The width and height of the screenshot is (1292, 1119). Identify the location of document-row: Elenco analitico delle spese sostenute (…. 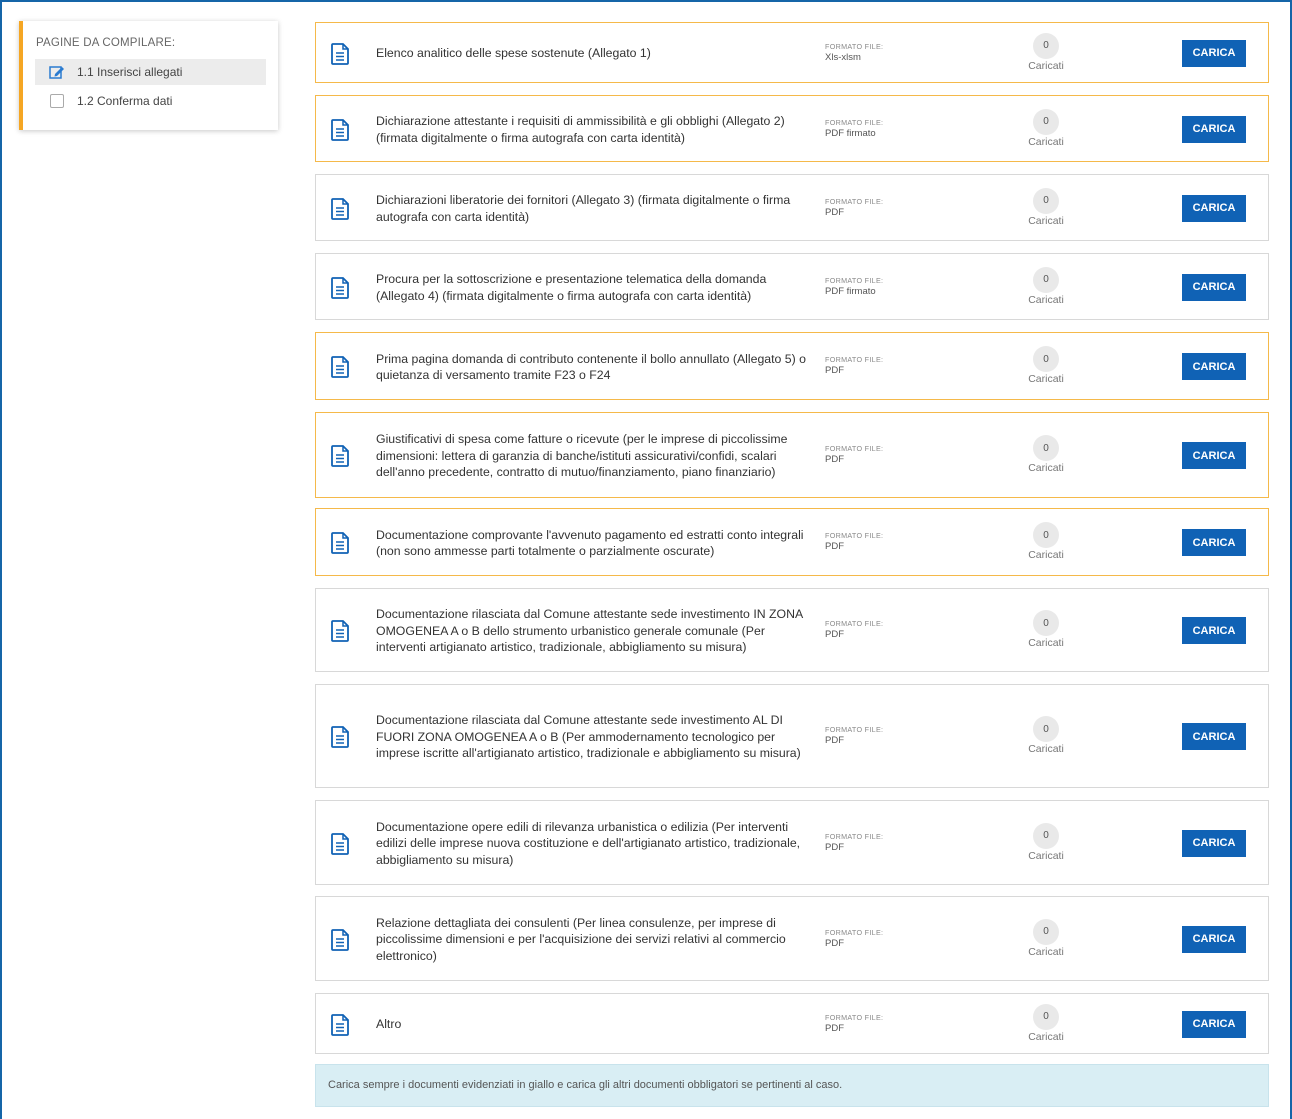
(792, 52).